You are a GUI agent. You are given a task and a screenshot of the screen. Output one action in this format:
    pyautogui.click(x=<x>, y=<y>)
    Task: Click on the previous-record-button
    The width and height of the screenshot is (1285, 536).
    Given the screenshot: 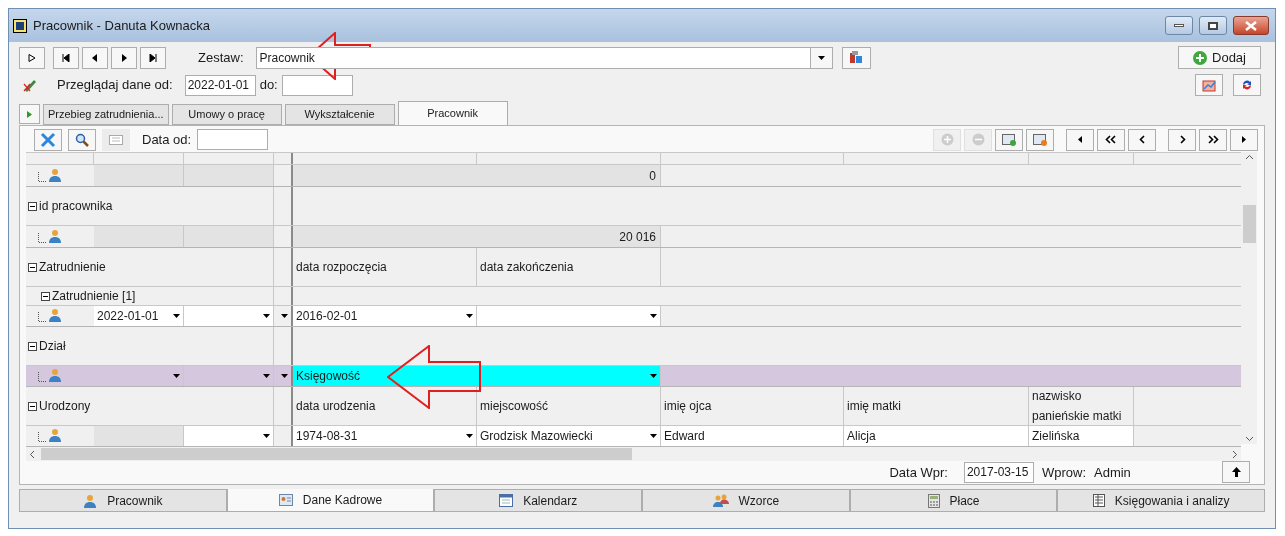 What is the action you would take?
    pyautogui.click(x=95, y=57)
    